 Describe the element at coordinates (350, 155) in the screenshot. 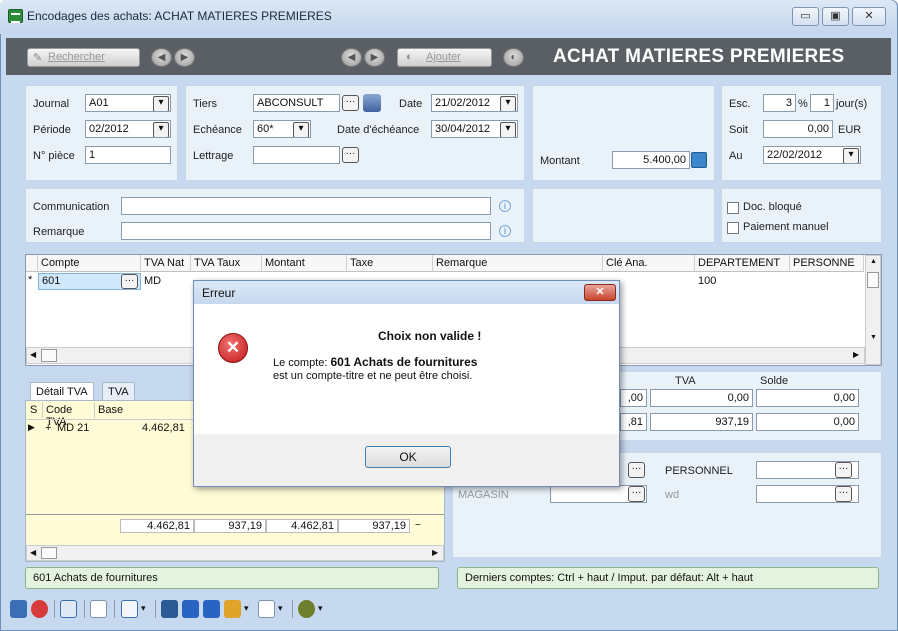

I see `lettrage-browse-button: ···` at that location.